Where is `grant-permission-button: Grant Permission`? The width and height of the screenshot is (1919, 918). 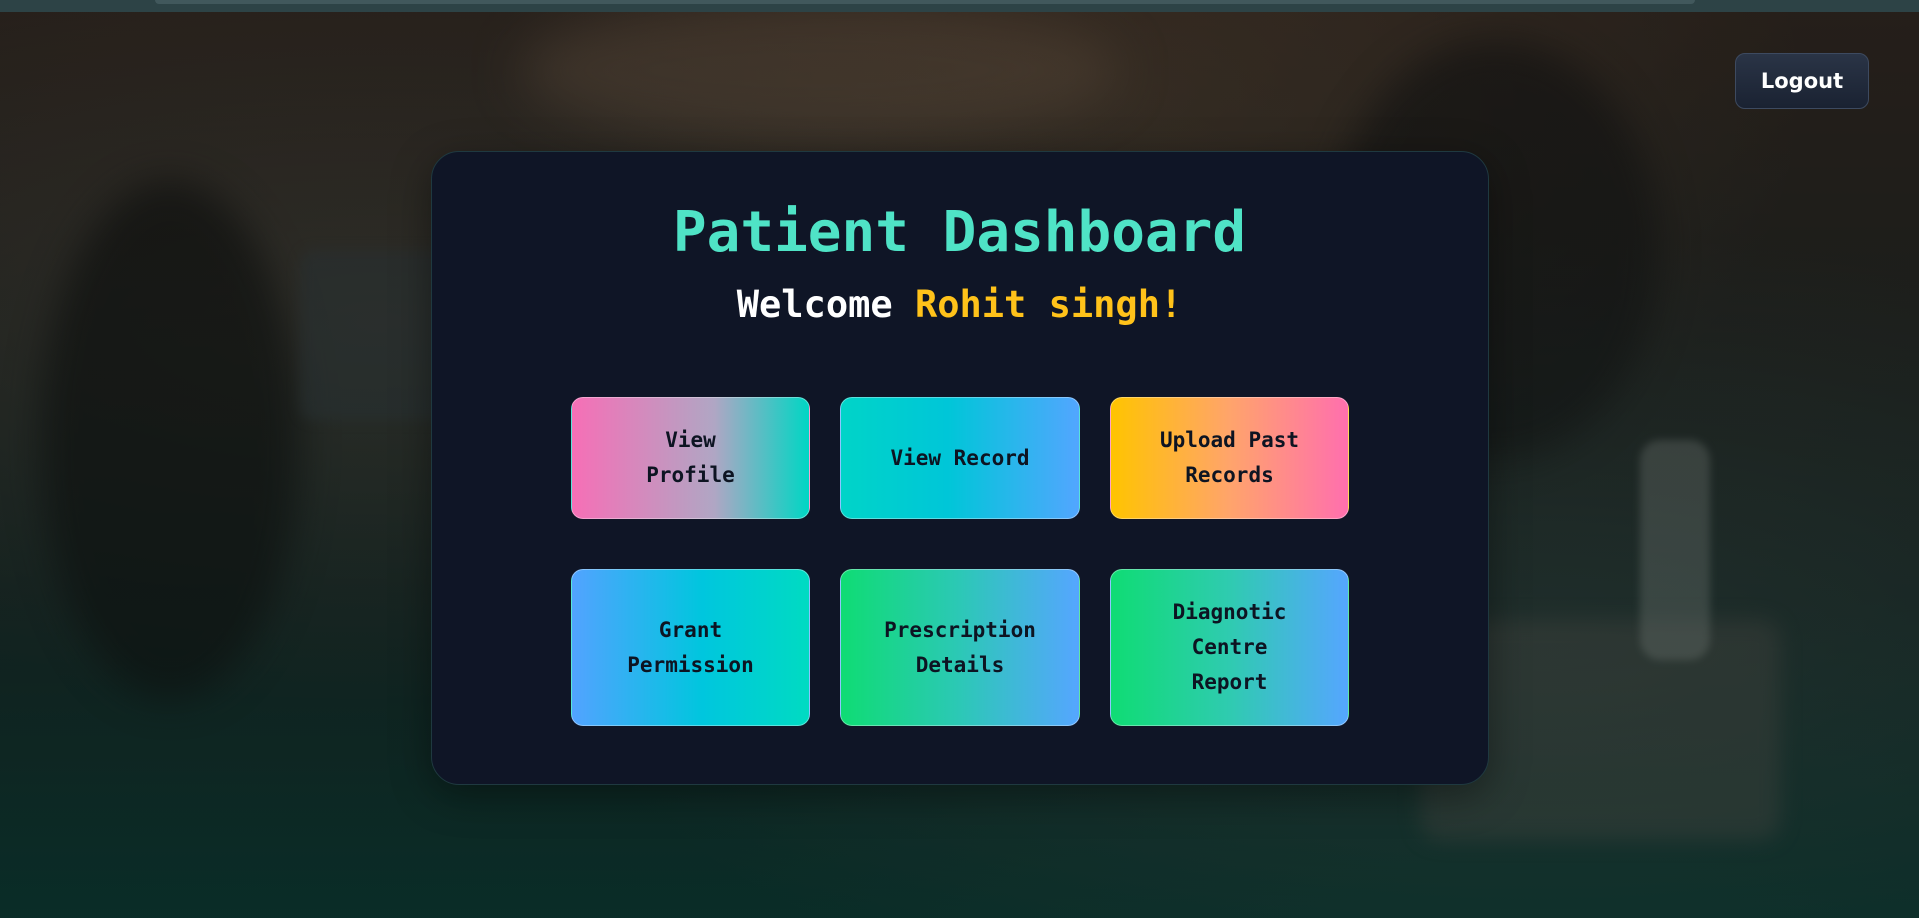
grant-permission-button: Grant Permission is located at coordinates (690, 647).